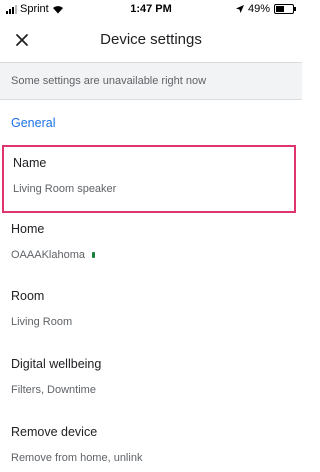  Describe the element at coordinates (33, 123) in the screenshot. I see `section-heading-general: General` at that location.